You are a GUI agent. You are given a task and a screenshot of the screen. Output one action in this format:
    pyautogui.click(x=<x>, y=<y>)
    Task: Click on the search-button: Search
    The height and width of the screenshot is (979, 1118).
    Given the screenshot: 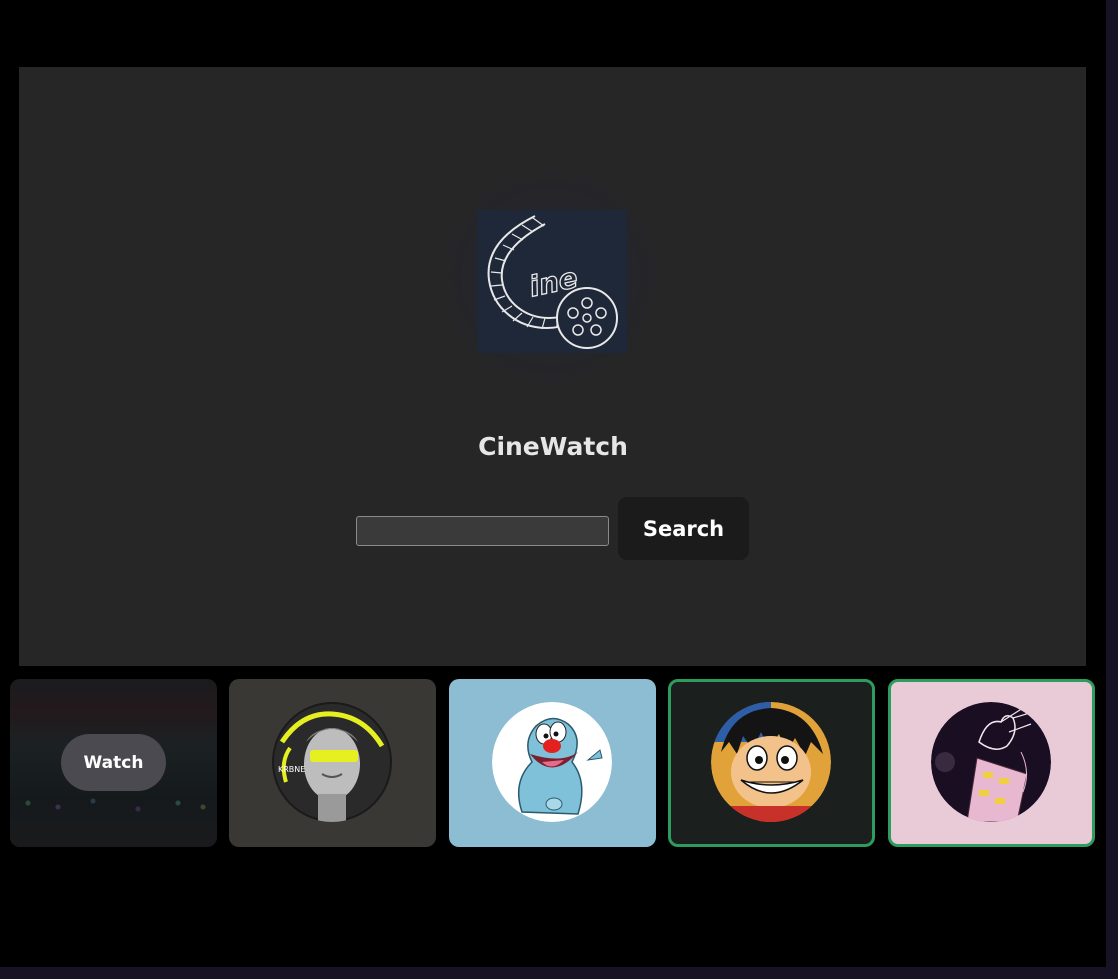 What is the action you would take?
    pyautogui.click(x=683, y=528)
    